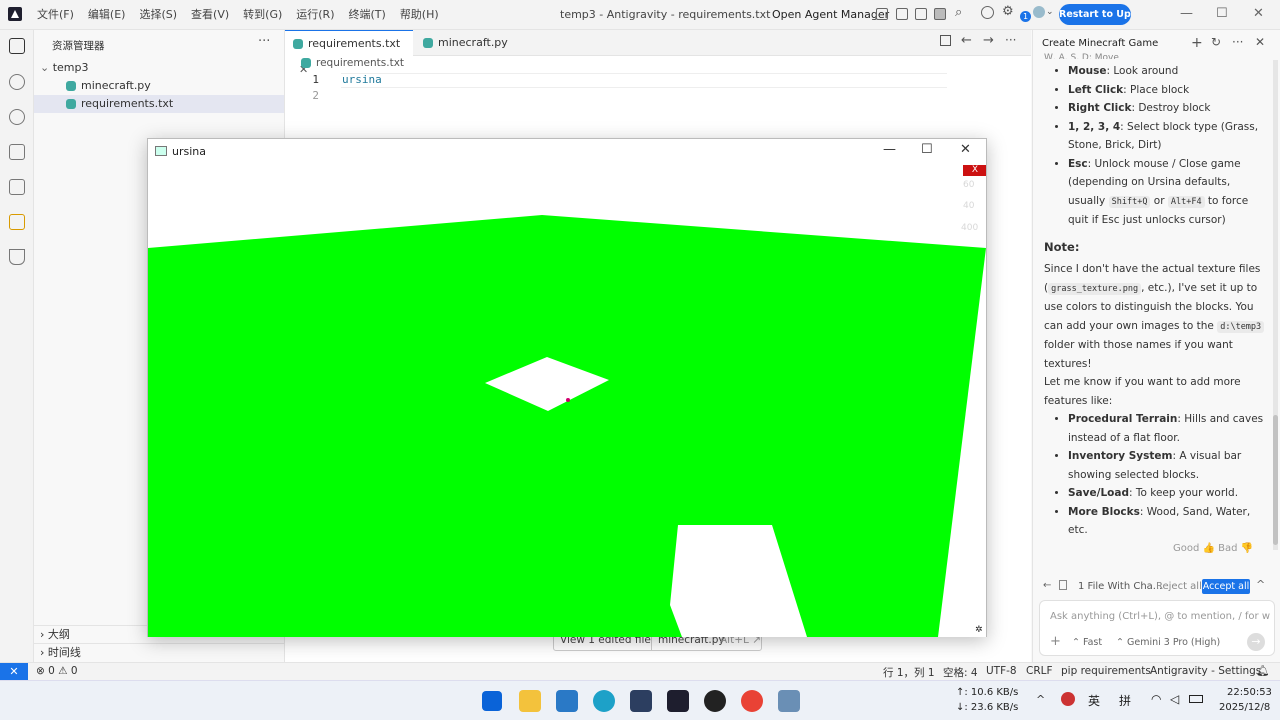 The image size is (1280, 720). Describe the element at coordinates (940, 14) in the screenshot. I see `toggle-secondary-sidebar-icon` at that location.